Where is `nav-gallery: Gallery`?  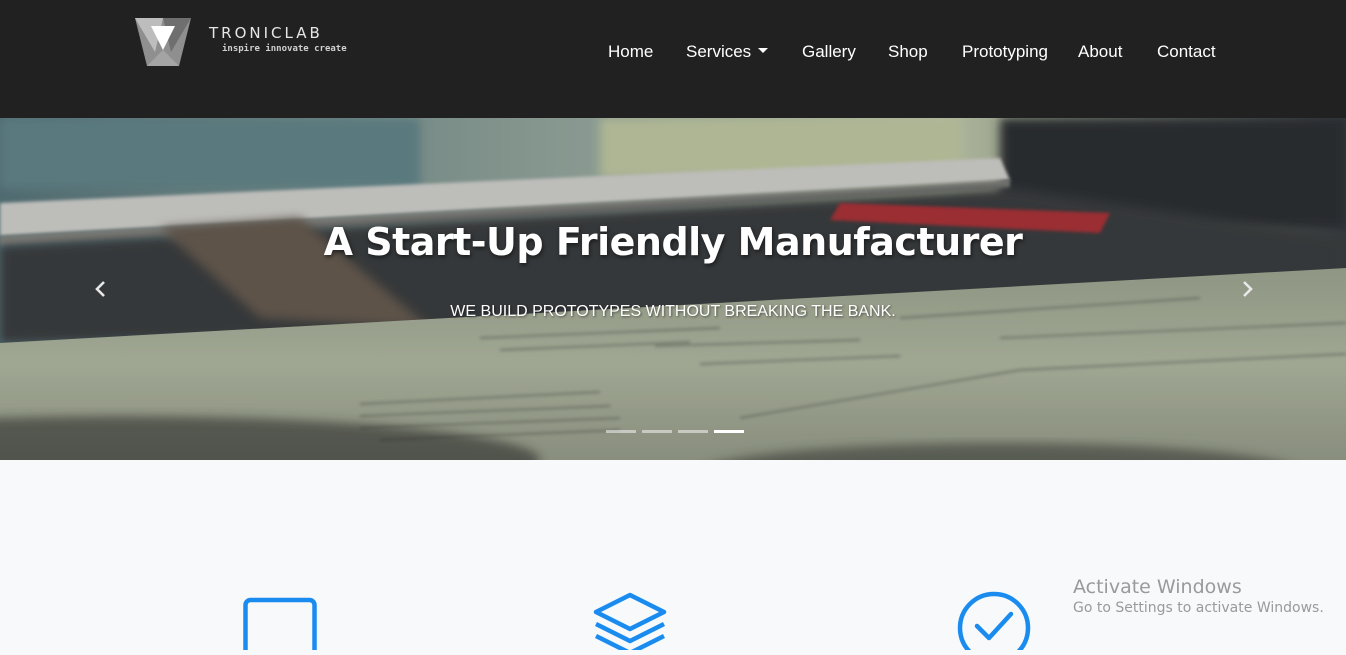 nav-gallery: Gallery is located at coordinates (829, 52).